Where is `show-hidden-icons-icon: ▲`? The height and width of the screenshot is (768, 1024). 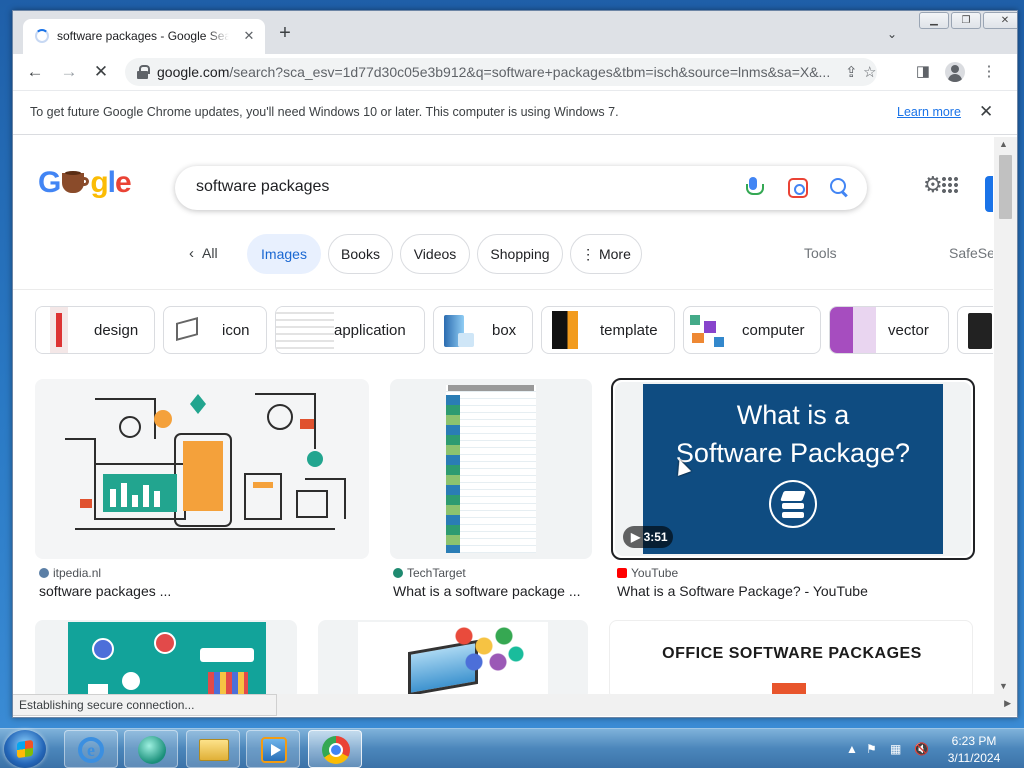 show-hidden-icons-icon: ▲ is located at coordinates (852, 749).